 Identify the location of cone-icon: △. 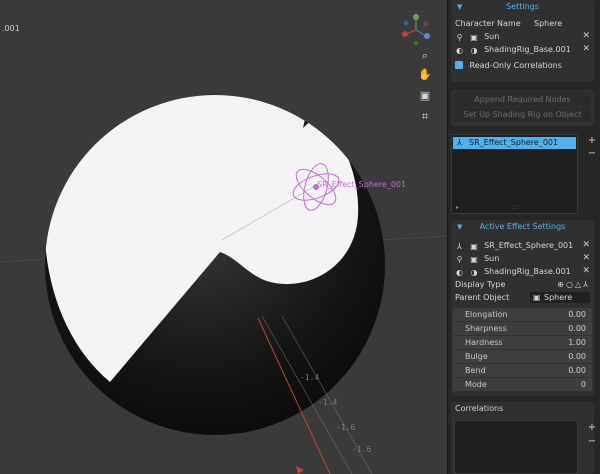
(579, 284).